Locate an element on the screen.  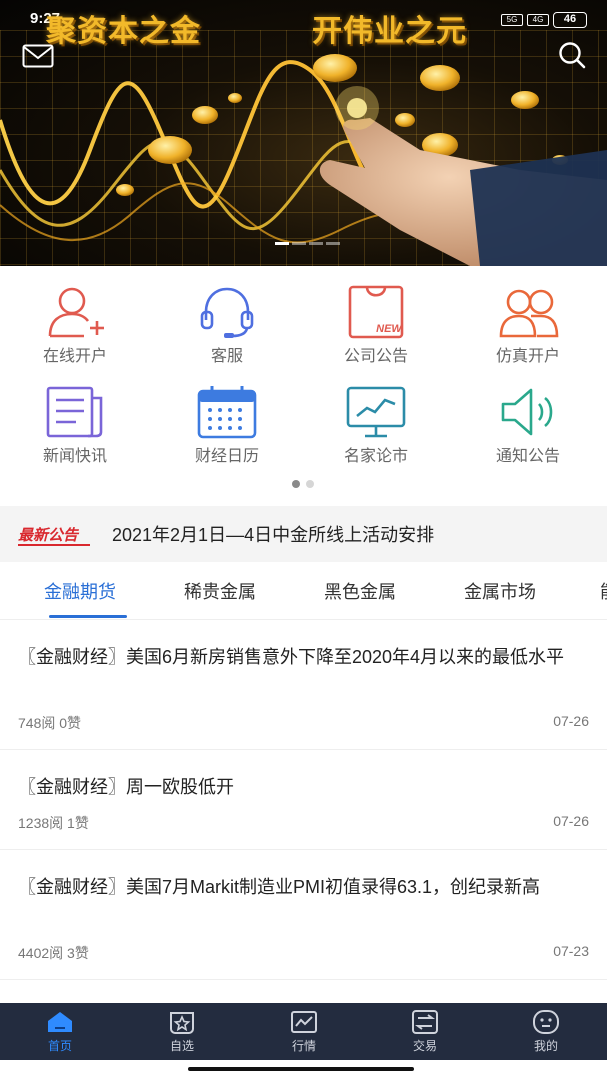
menu-item-sim-account: 仿真开户 is located at coordinates (528, 325).